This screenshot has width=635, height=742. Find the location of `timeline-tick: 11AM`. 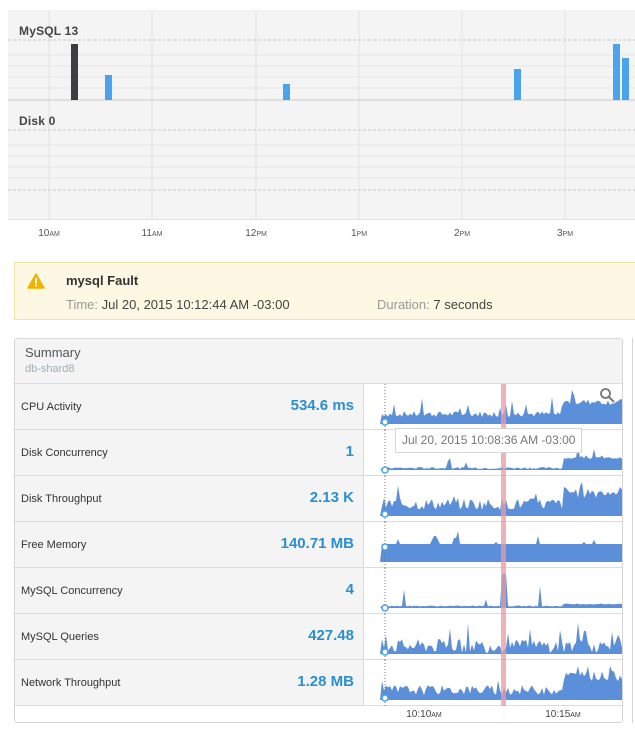

timeline-tick: 11AM is located at coordinates (152, 233).